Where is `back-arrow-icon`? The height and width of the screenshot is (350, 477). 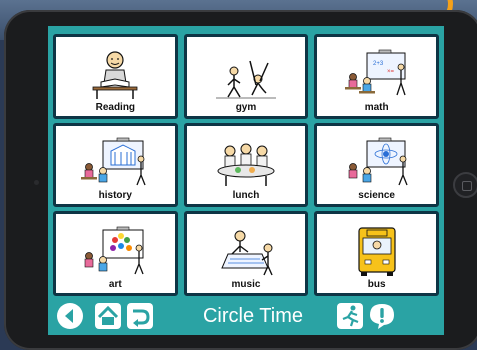 back-arrow-icon is located at coordinates (70, 316).